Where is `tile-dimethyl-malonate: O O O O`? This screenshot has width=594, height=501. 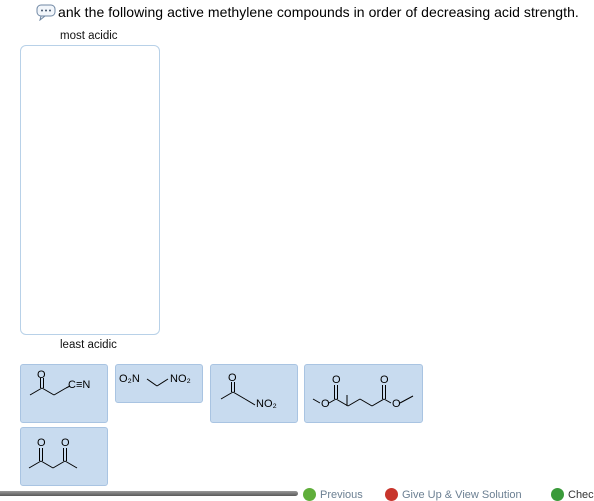
tile-dimethyl-malonate: O O O O is located at coordinates (363, 393).